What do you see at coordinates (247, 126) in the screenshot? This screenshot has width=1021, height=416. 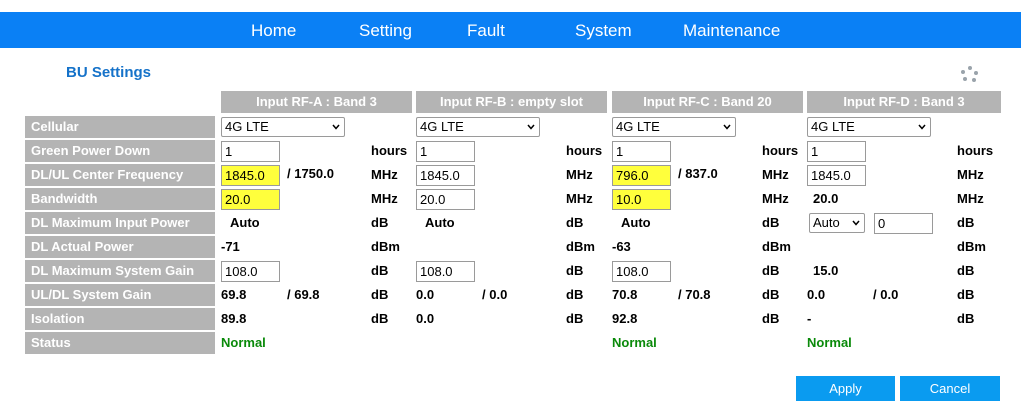 I see `col-a-cellular-value: 4G LTE` at bounding box center [247, 126].